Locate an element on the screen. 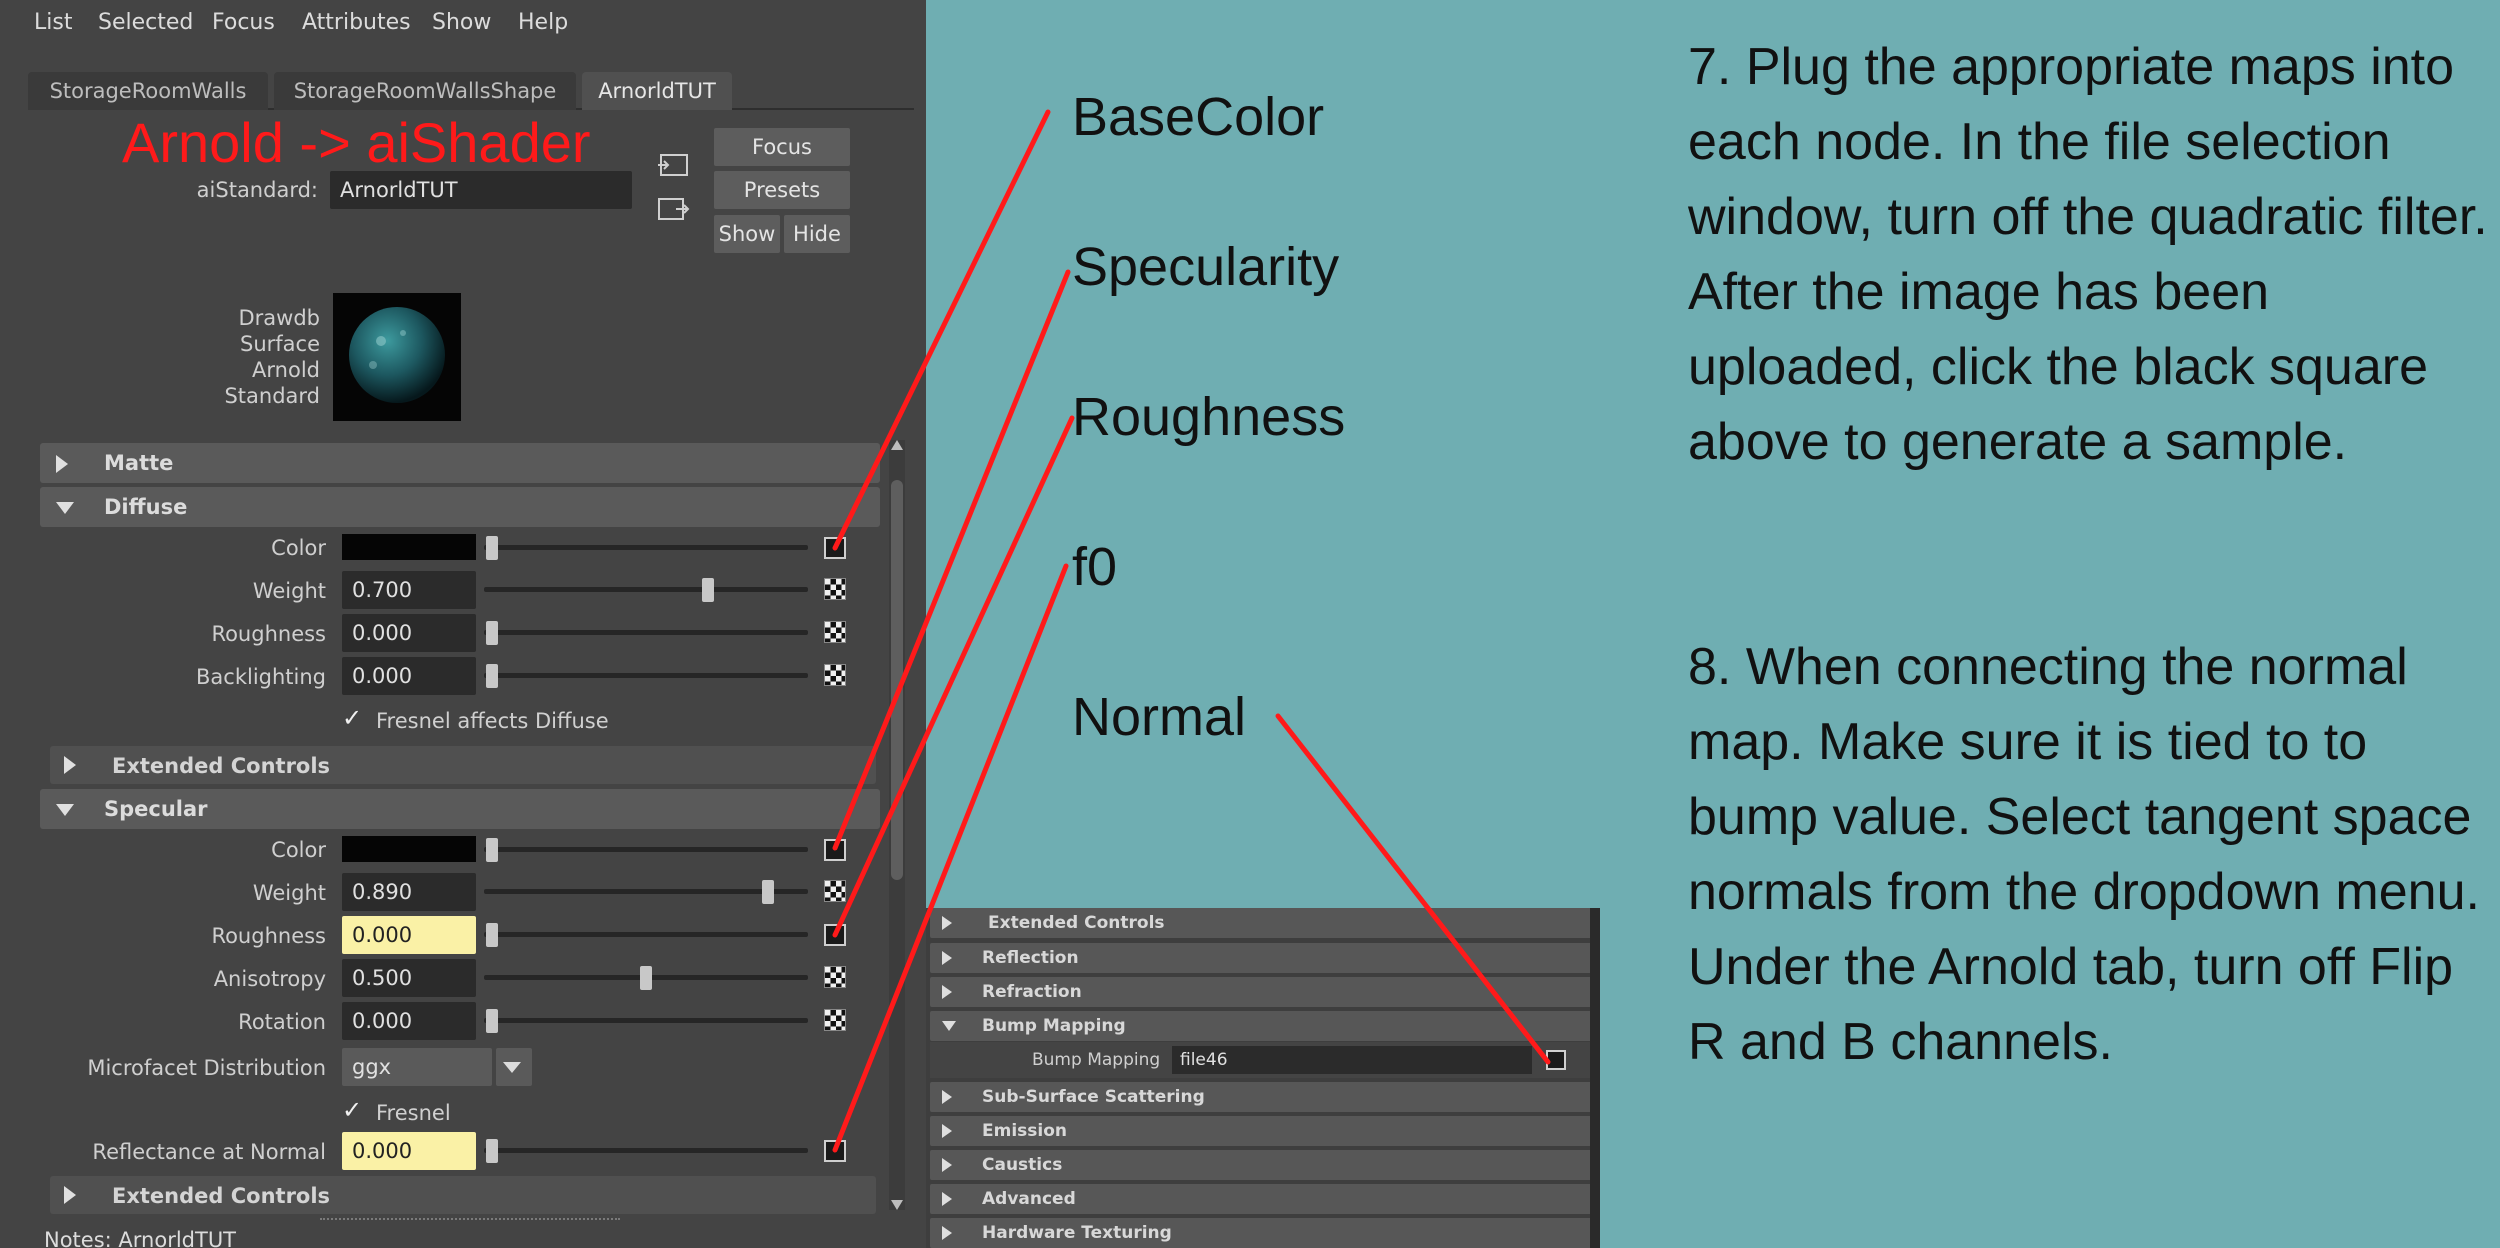  leader-line-normal is located at coordinates (1413, 889).